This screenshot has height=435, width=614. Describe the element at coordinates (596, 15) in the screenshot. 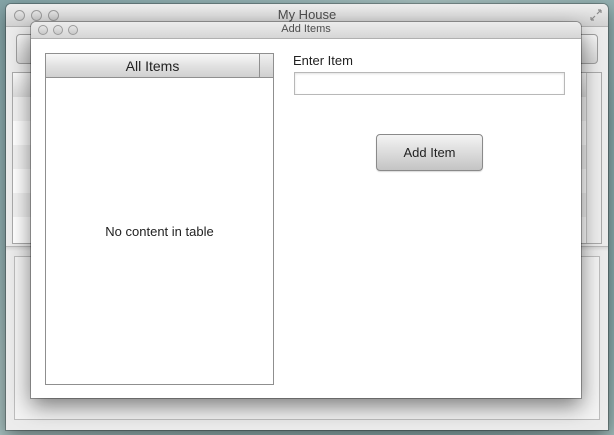

I see `fullscreen-resize-icon` at that location.